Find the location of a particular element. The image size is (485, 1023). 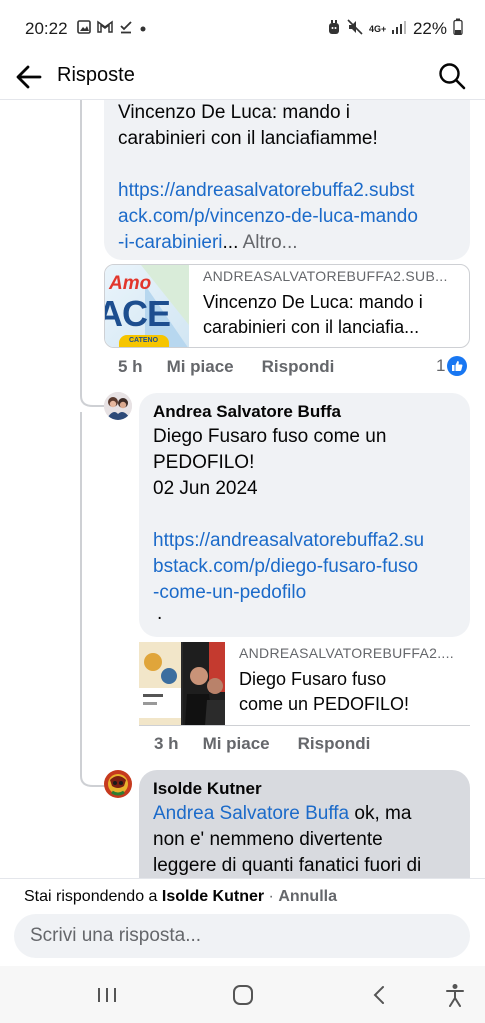

battery-icon is located at coordinates (458, 29).